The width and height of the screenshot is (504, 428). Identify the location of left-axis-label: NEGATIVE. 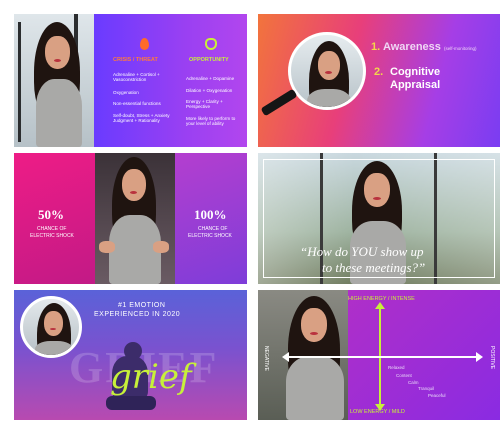
(266, 358).